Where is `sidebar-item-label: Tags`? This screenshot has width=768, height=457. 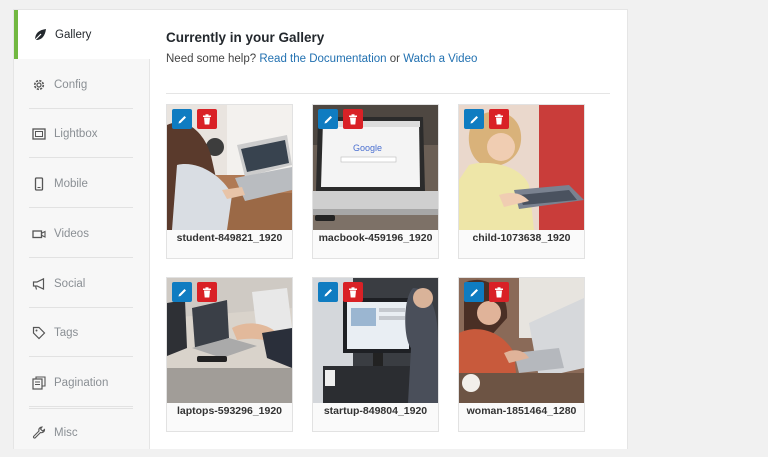 sidebar-item-label: Tags is located at coordinates (66, 332).